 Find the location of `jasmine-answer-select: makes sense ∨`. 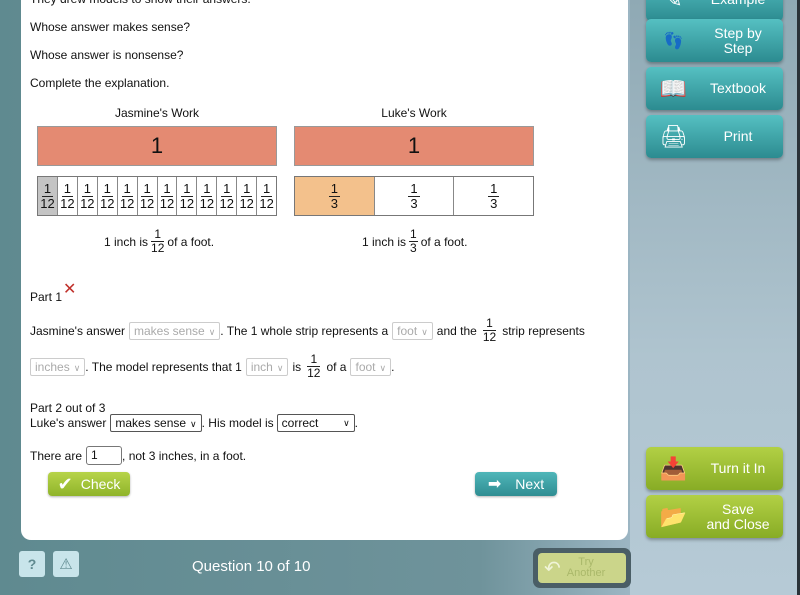

jasmine-answer-select: makes sense ∨ is located at coordinates (175, 330).